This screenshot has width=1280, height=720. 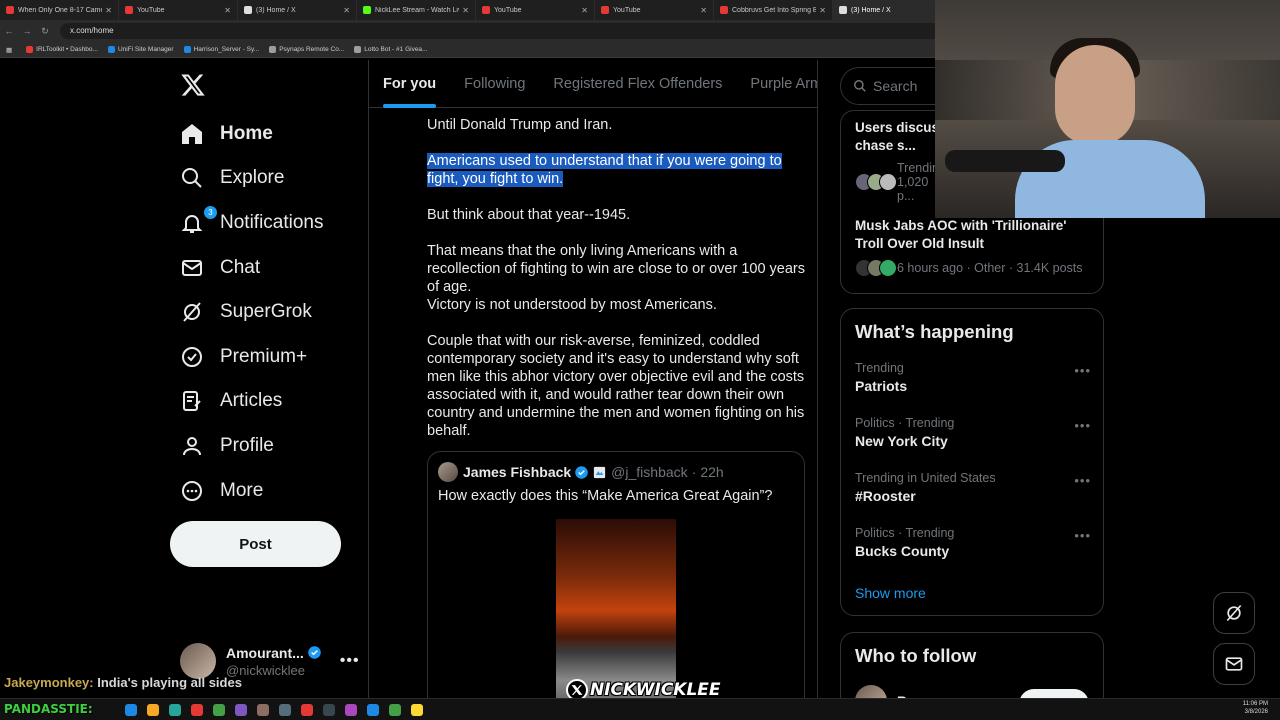 I want to click on reload-icon: ↻, so click(x=45, y=31).